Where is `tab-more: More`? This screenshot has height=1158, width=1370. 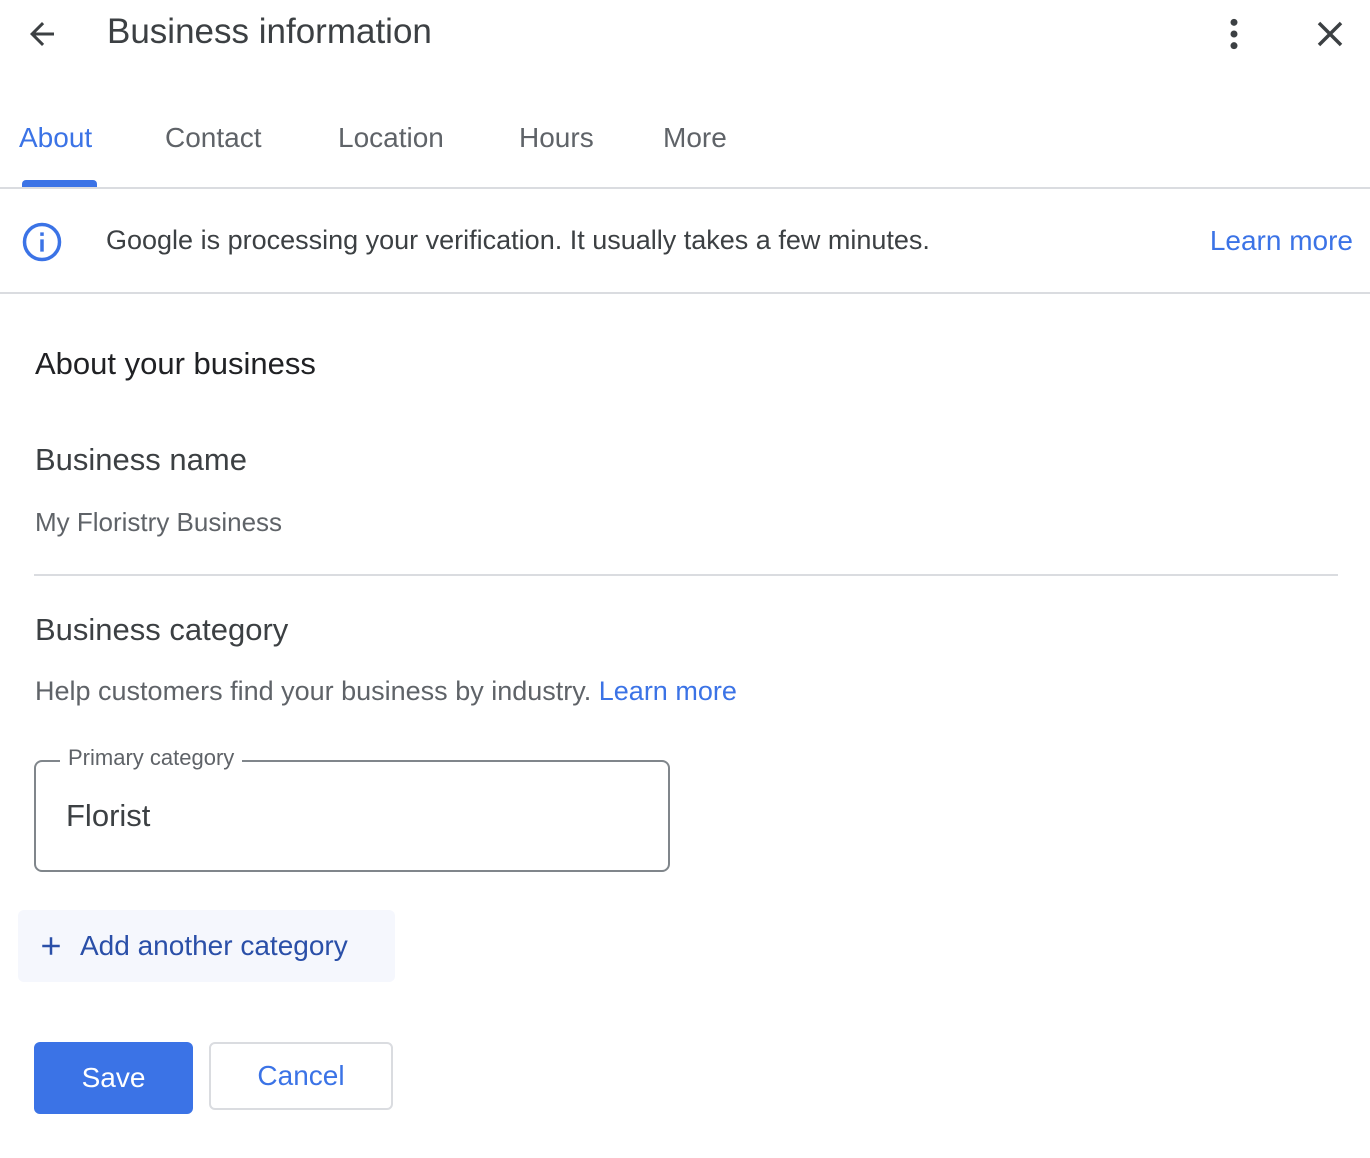 tab-more: More is located at coordinates (695, 138).